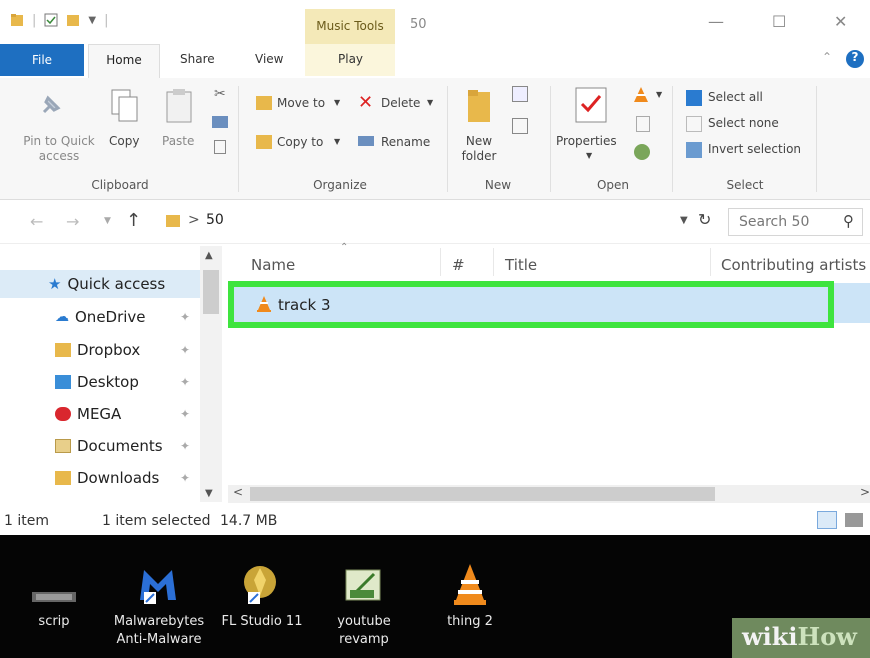 The width and height of the screenshot is (870, 658). I want to click on tab-play: Play, so click(350, 59).